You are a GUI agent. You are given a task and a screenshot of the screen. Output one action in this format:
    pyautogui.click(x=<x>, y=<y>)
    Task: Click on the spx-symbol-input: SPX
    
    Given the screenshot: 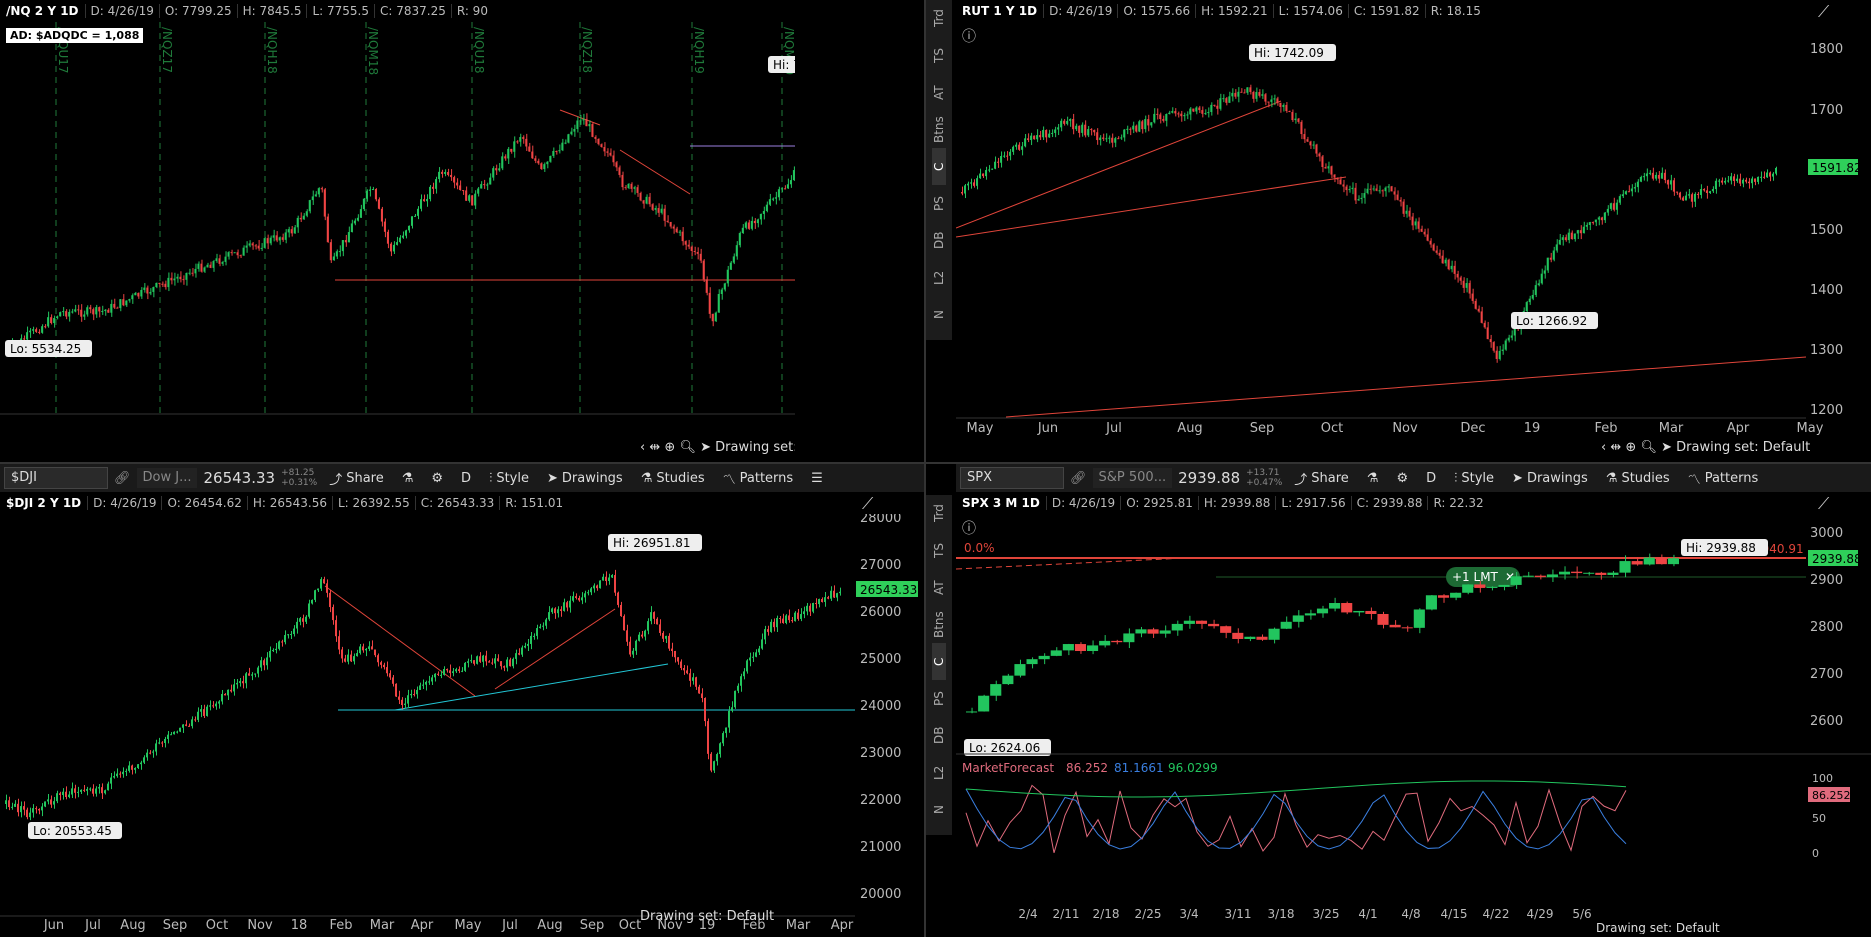 What is the action you would take?
    pyautogui.click(x=1012, y=478)
    